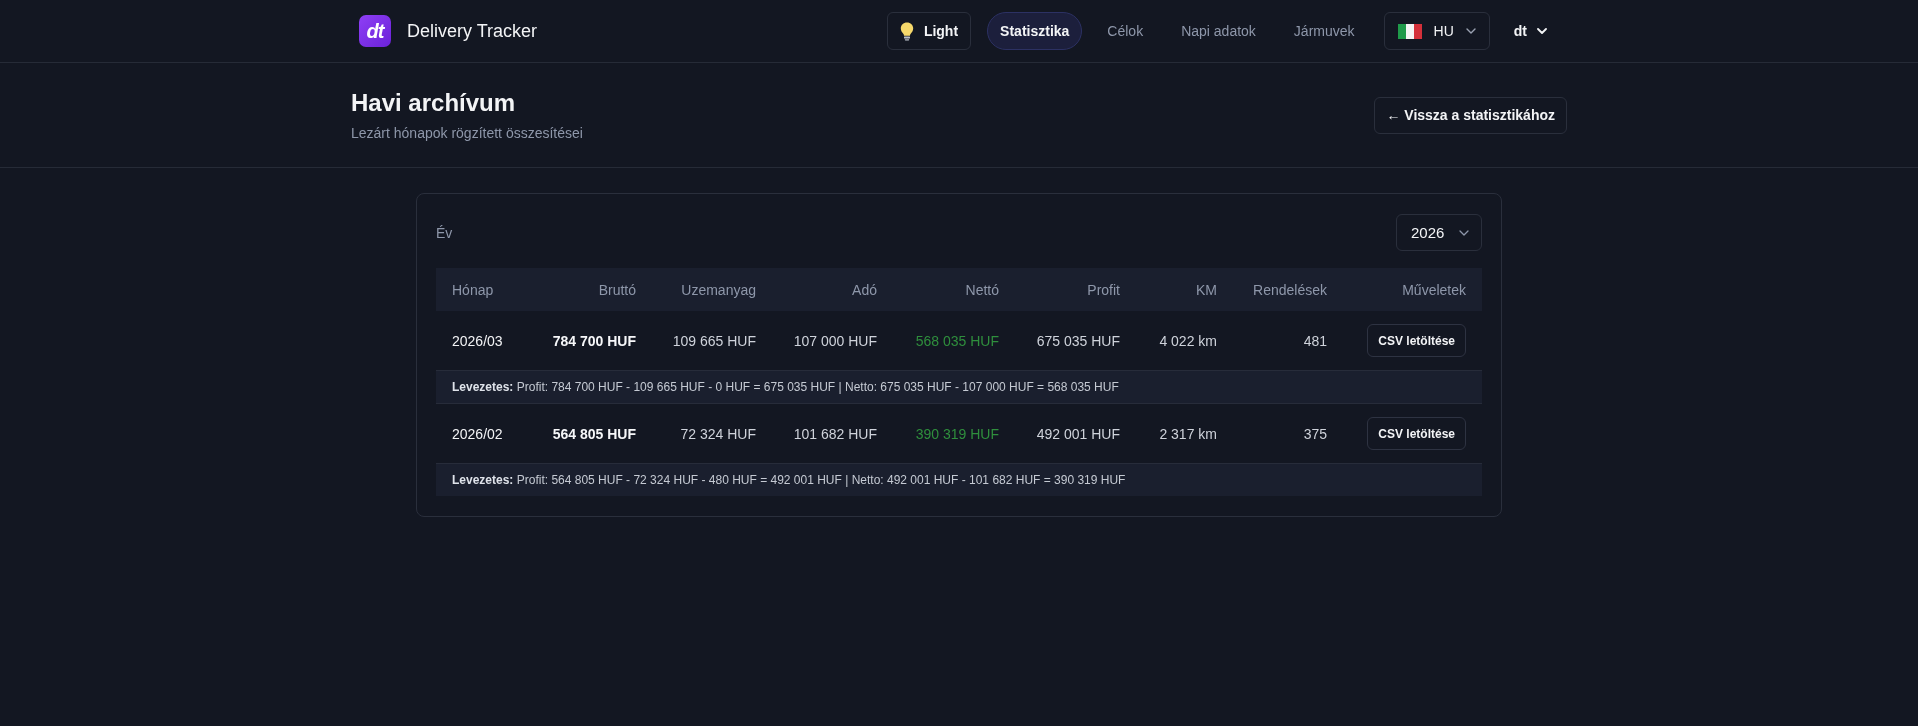 This screenshot has height=726, width=1918. Describe the element at coordinates (832, 289) in the screenshot. I see `column-header: Adó` at that location.